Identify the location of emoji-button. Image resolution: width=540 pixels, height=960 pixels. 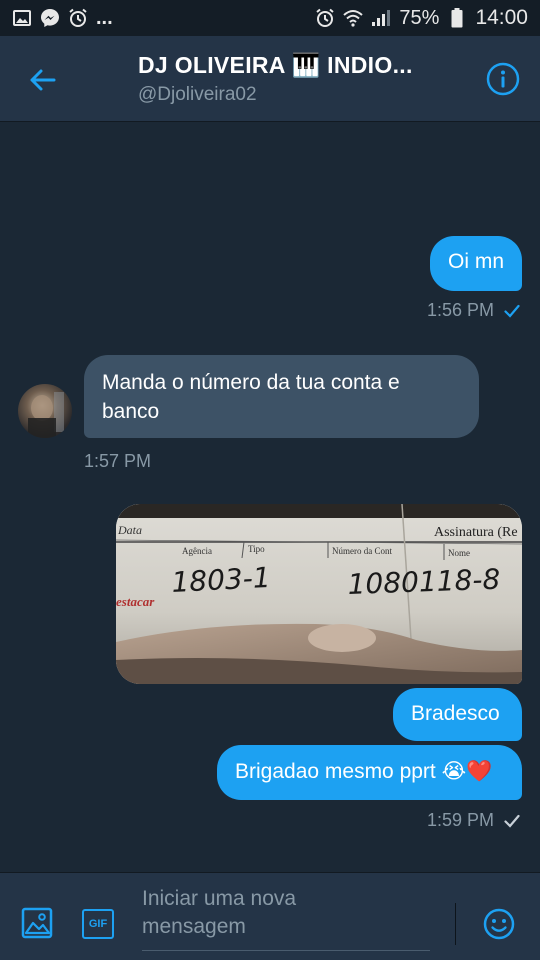
(499, 924).